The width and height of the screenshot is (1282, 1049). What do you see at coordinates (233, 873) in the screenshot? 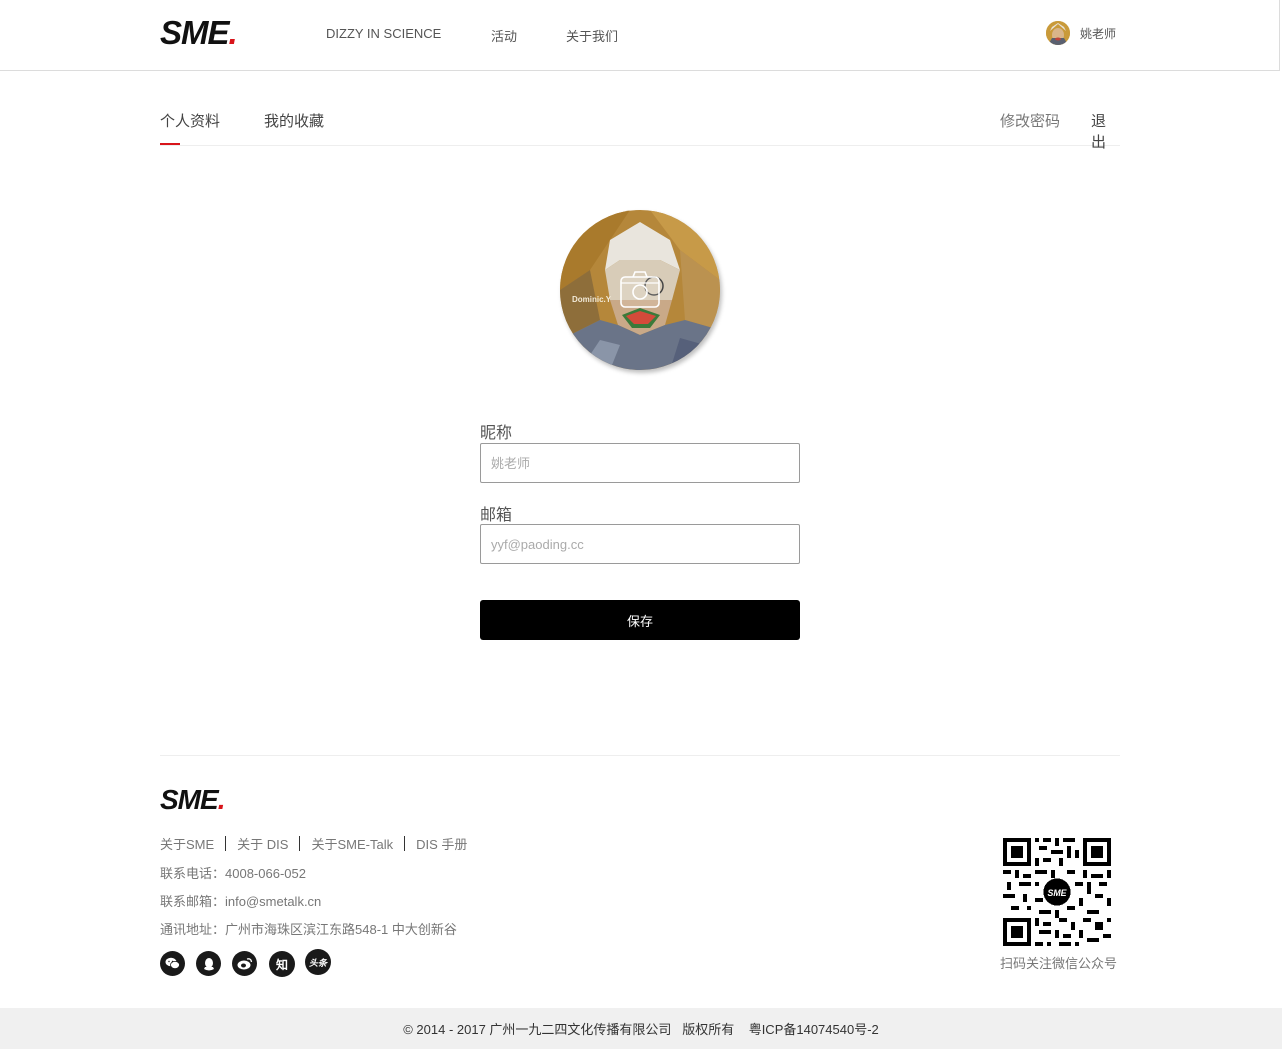
I see `footer-phone: 联系电话：4008-066-052` at bounding box center [233, 873].